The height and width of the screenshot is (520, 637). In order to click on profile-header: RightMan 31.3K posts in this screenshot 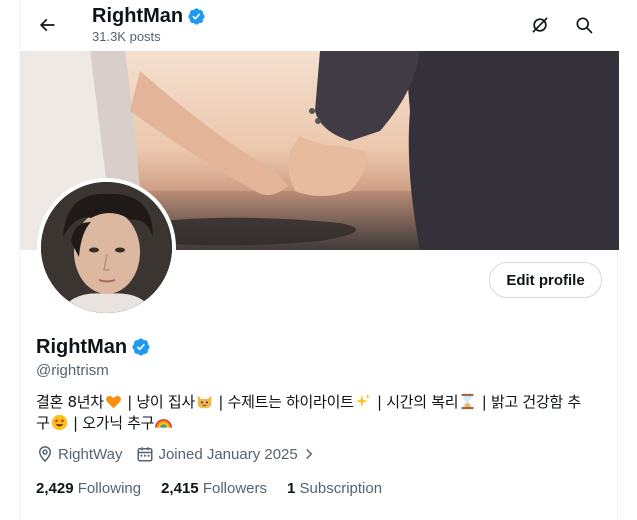, I will do `click(319, 25)`.